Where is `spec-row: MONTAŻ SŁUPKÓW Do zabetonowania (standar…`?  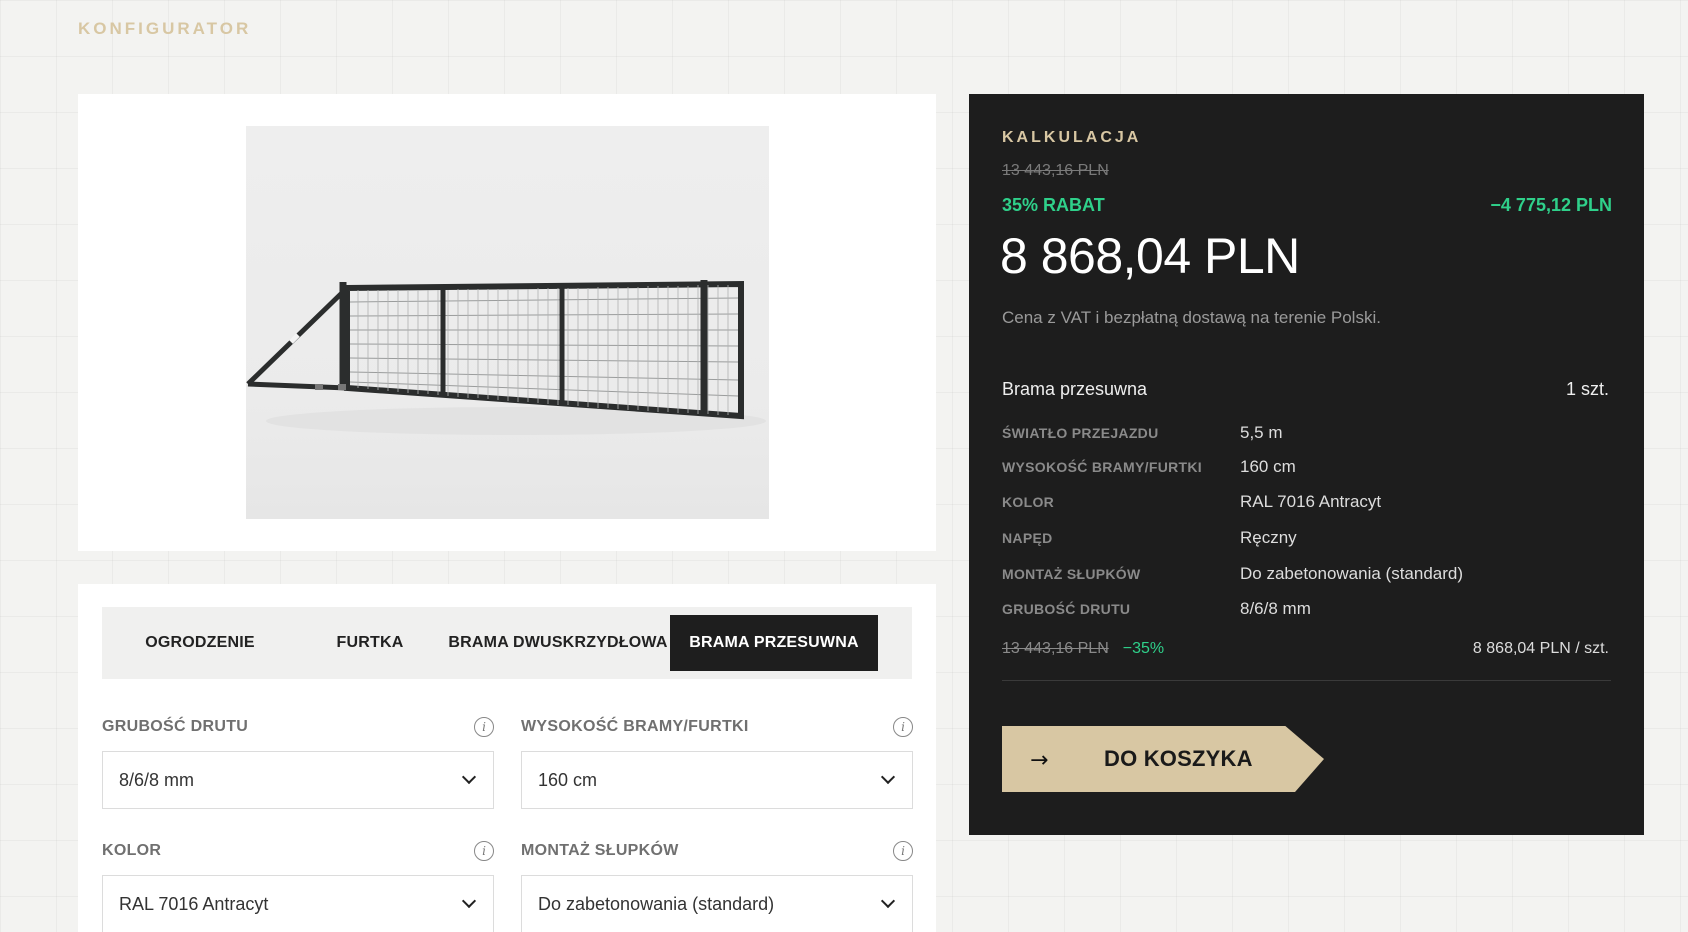 spec-row: MONTAŻ SŁUPKÓW Do zabetonowania (standar… is located at coordinates (1305, 574).